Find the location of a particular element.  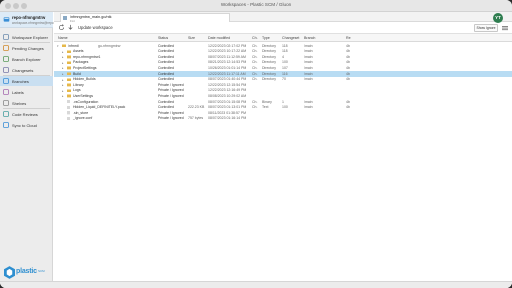

sidebar-item-branches: Branches is located at coordinates (26, 81).